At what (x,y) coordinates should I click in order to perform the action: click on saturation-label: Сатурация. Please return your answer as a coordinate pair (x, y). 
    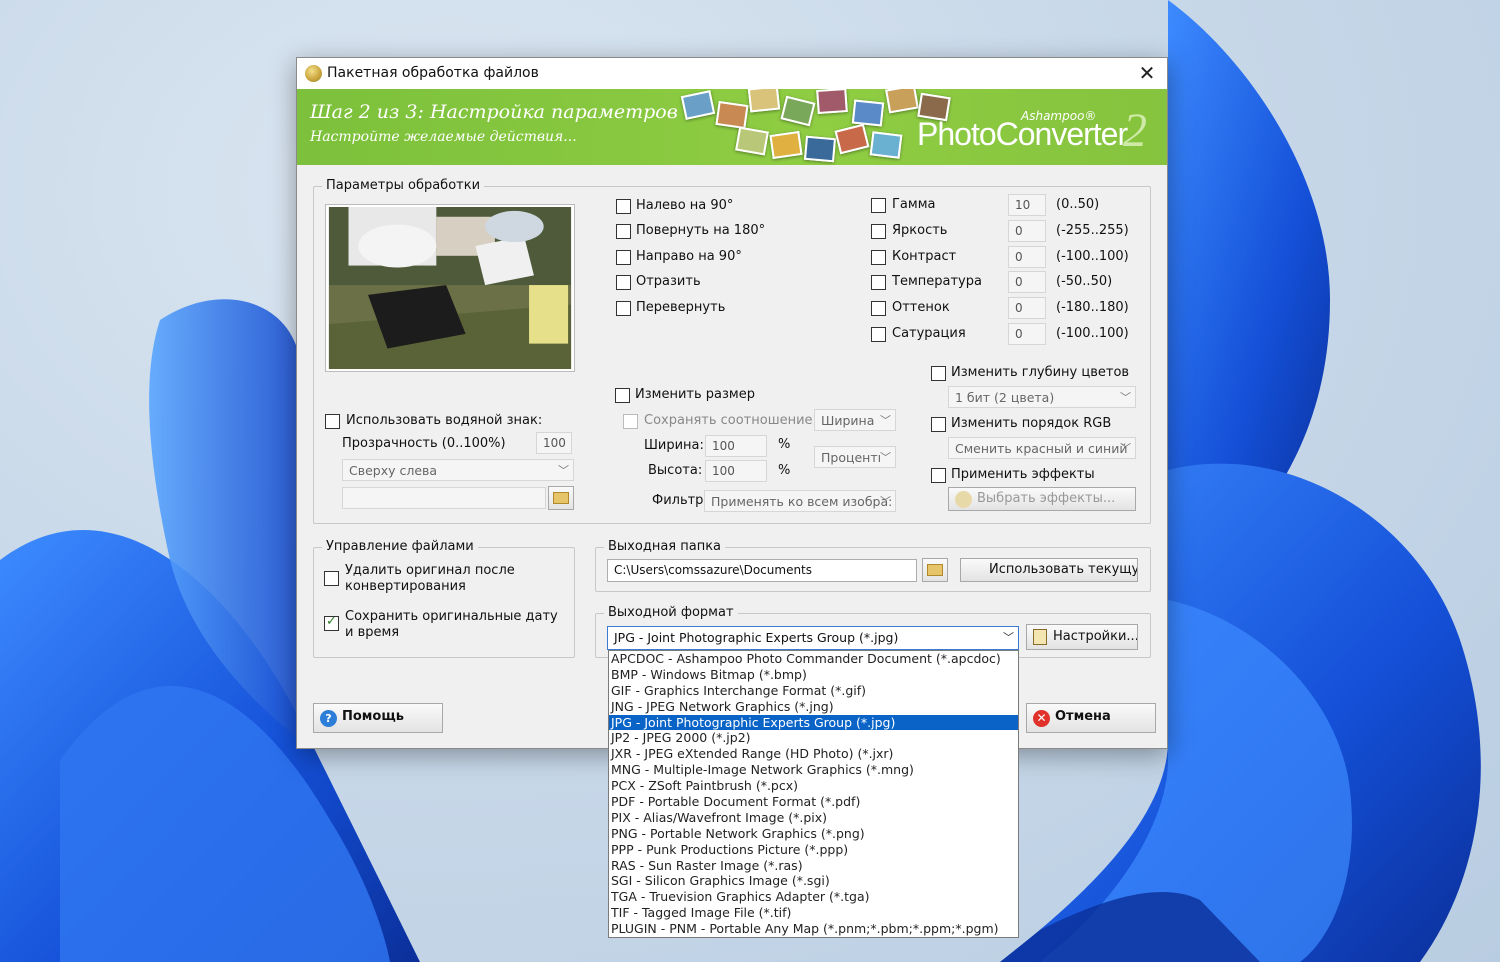
    Looking at the image, I should click on (929, 333).